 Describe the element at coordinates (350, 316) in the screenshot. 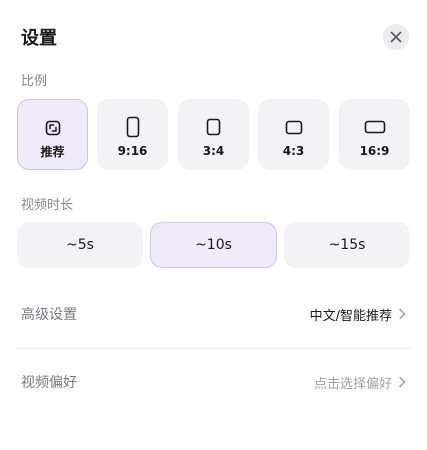

I see `advanced-settings-value: 中文/智能推荐` at that location.